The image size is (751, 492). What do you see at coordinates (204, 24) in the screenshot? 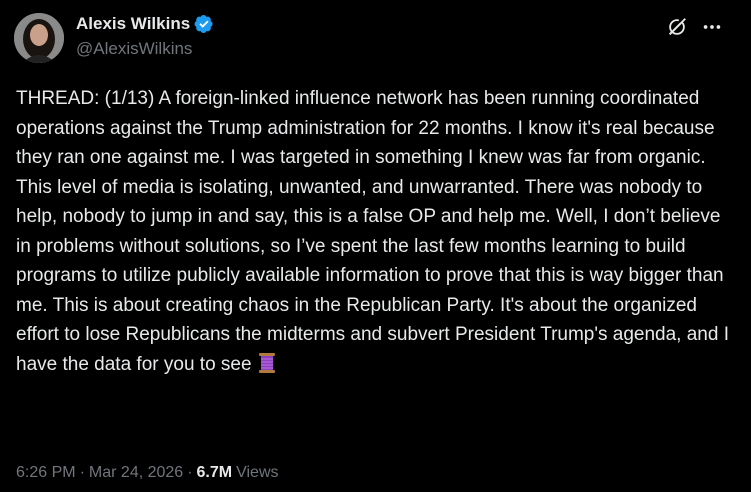
I see `verified-badge-icon` at bounding box center [204, 24].